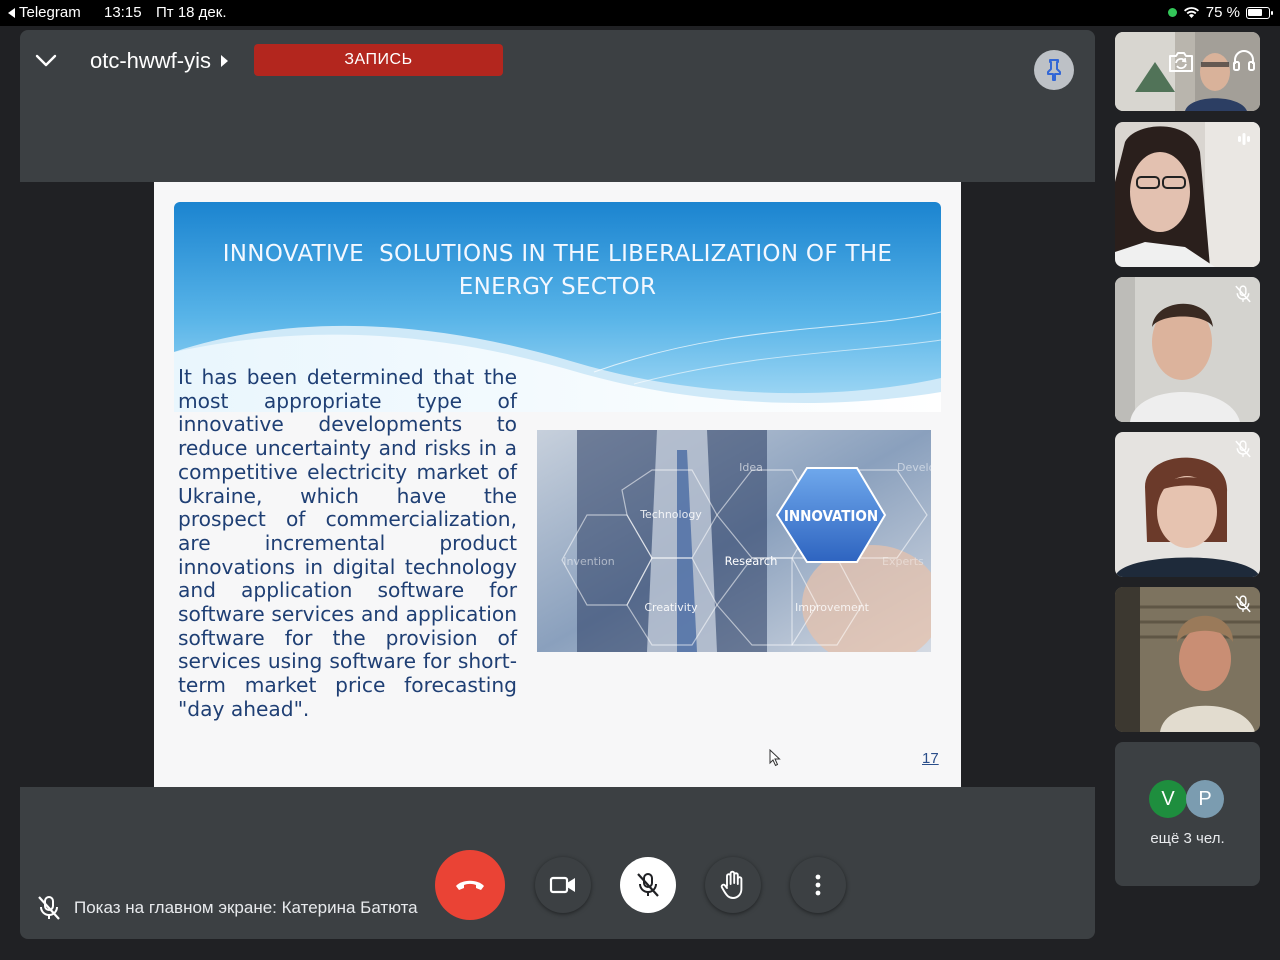  Describe the element at coordinates (1187, 838) in the screenshot. I see `more-participants-label: ещё 3 чел.` at that location.